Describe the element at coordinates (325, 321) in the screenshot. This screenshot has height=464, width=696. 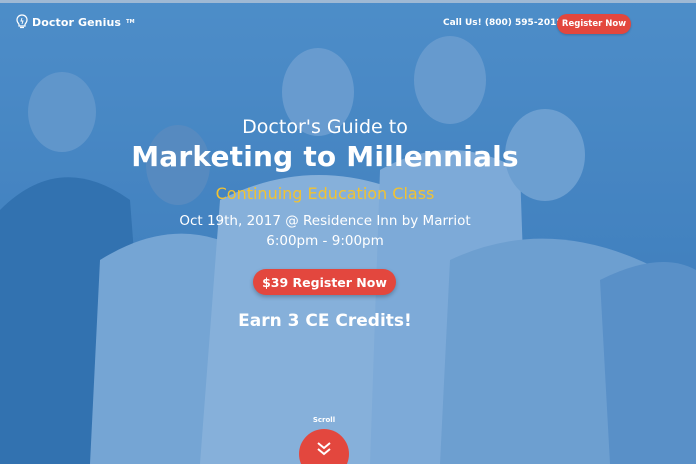
I see `ce-credits-text: Earn 3 CE Credits!` at that location.